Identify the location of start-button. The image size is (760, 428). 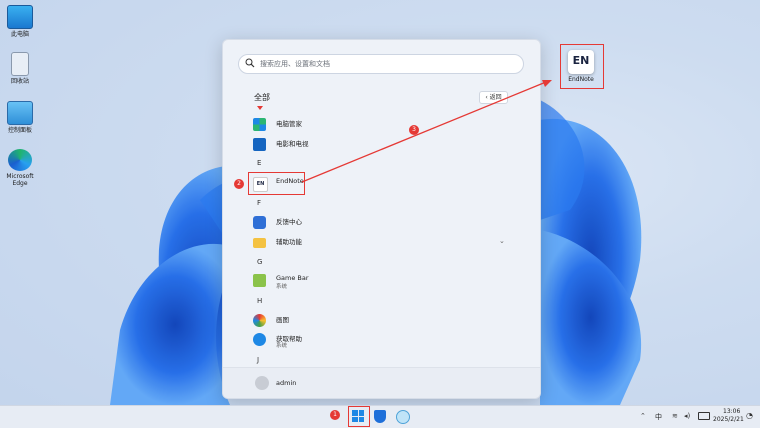
(358, 416).